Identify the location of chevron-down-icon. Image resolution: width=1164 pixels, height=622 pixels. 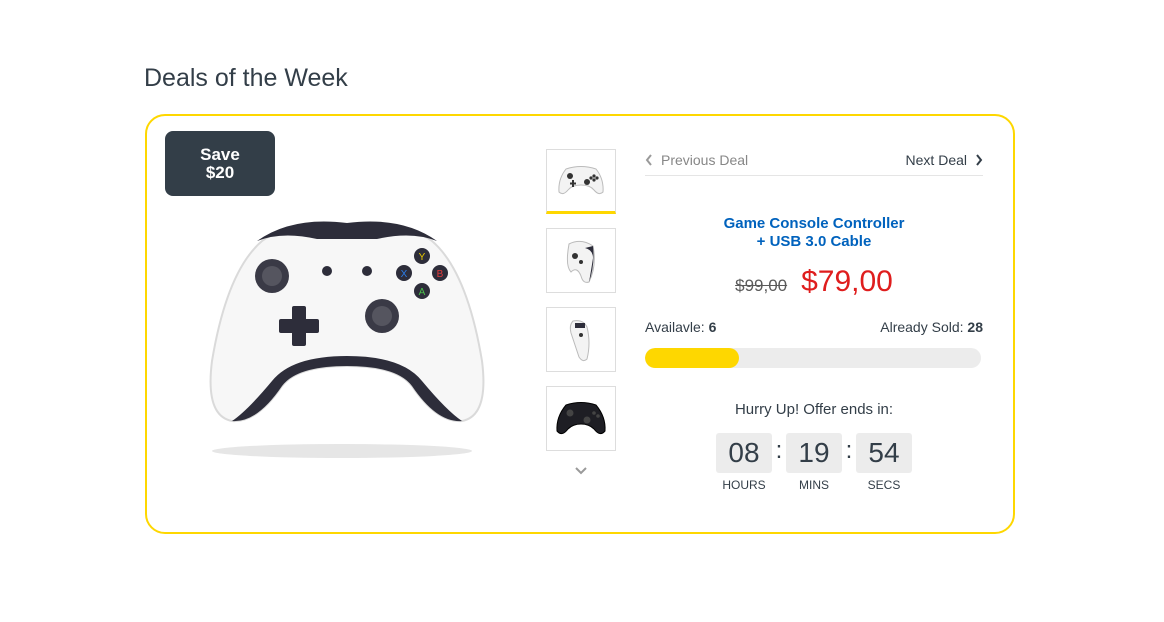
(581, 471).